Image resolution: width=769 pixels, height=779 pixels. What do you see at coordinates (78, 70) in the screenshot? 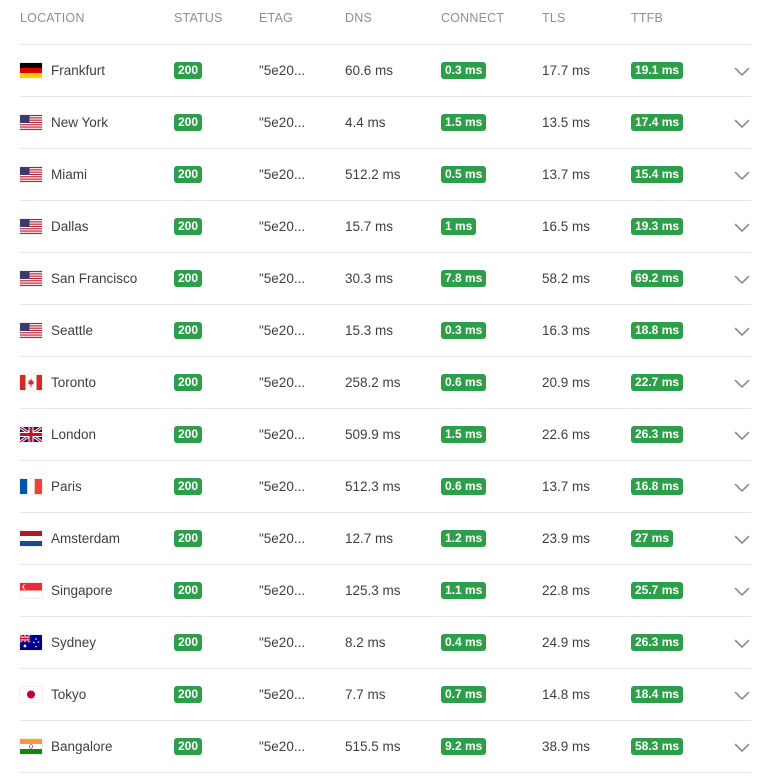
I see `location-name: Frankfurt` at bounding box center [78, 70].